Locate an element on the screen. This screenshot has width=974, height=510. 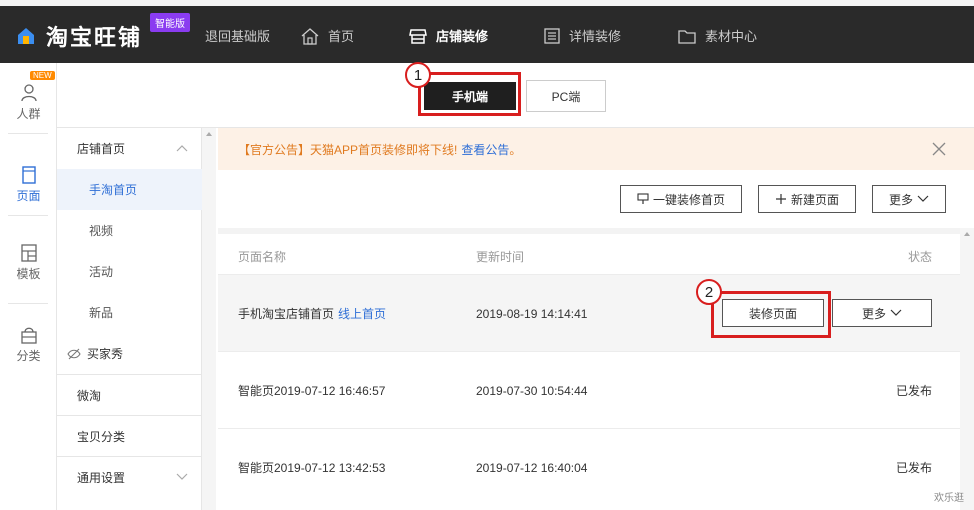
new-page-button: 新建页面 is located at coordinates (807, 199).